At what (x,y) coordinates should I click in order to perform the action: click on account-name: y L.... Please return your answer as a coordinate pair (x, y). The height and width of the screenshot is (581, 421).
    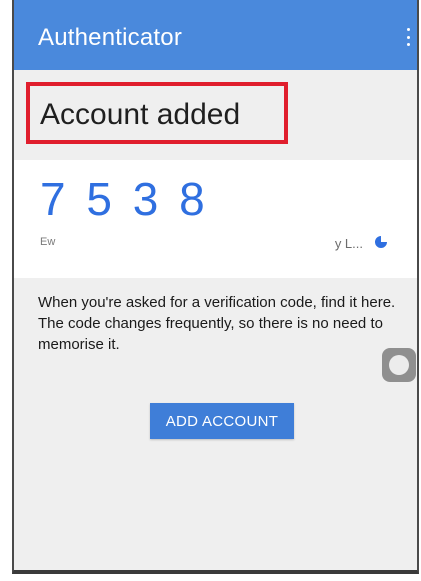
    Looking at the image, I should click on (348, 243).